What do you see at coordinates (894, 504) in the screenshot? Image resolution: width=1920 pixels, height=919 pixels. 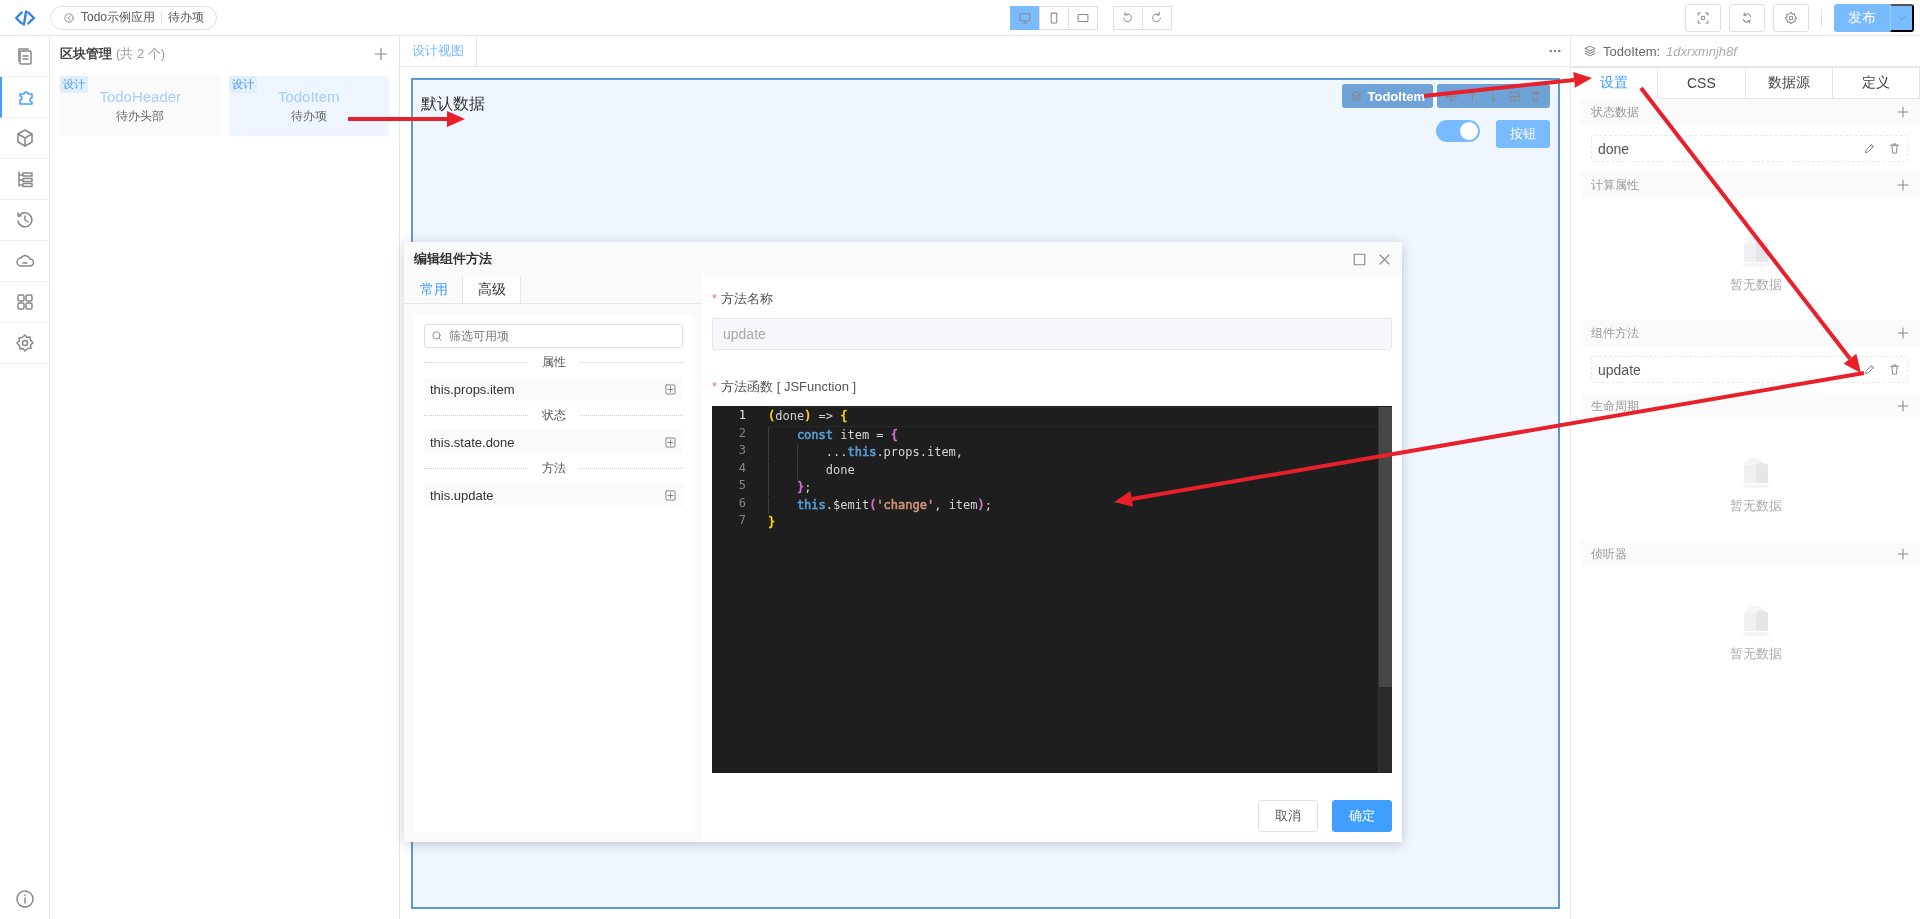 I see `code-line: this.$emit('change', item);` at bounding box center [894, 504].